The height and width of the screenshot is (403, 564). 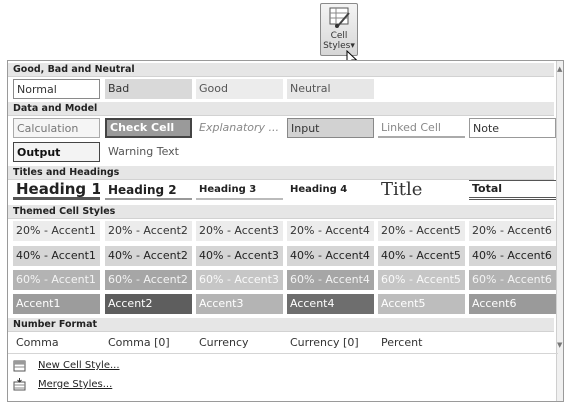 I want to click on menu-separator, so click(x=283, y=353).